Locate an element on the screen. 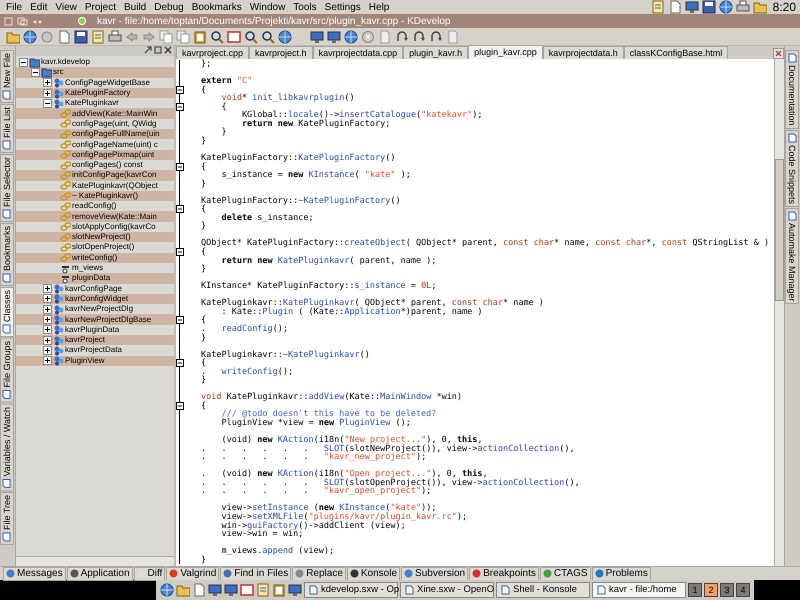 The image size is (800, 600). side-tab: File Selector is located at coordinates (7, 188).